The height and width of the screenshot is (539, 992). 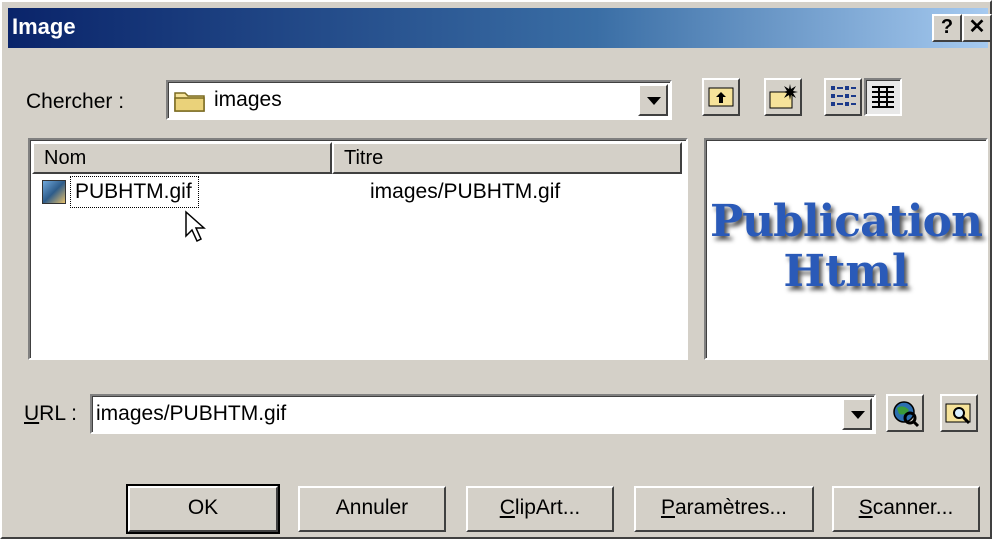 What do you see at coordinates (846, 271) in the screenshot?
I see `preview-line-2: Html` at bounding box center [846, 271].